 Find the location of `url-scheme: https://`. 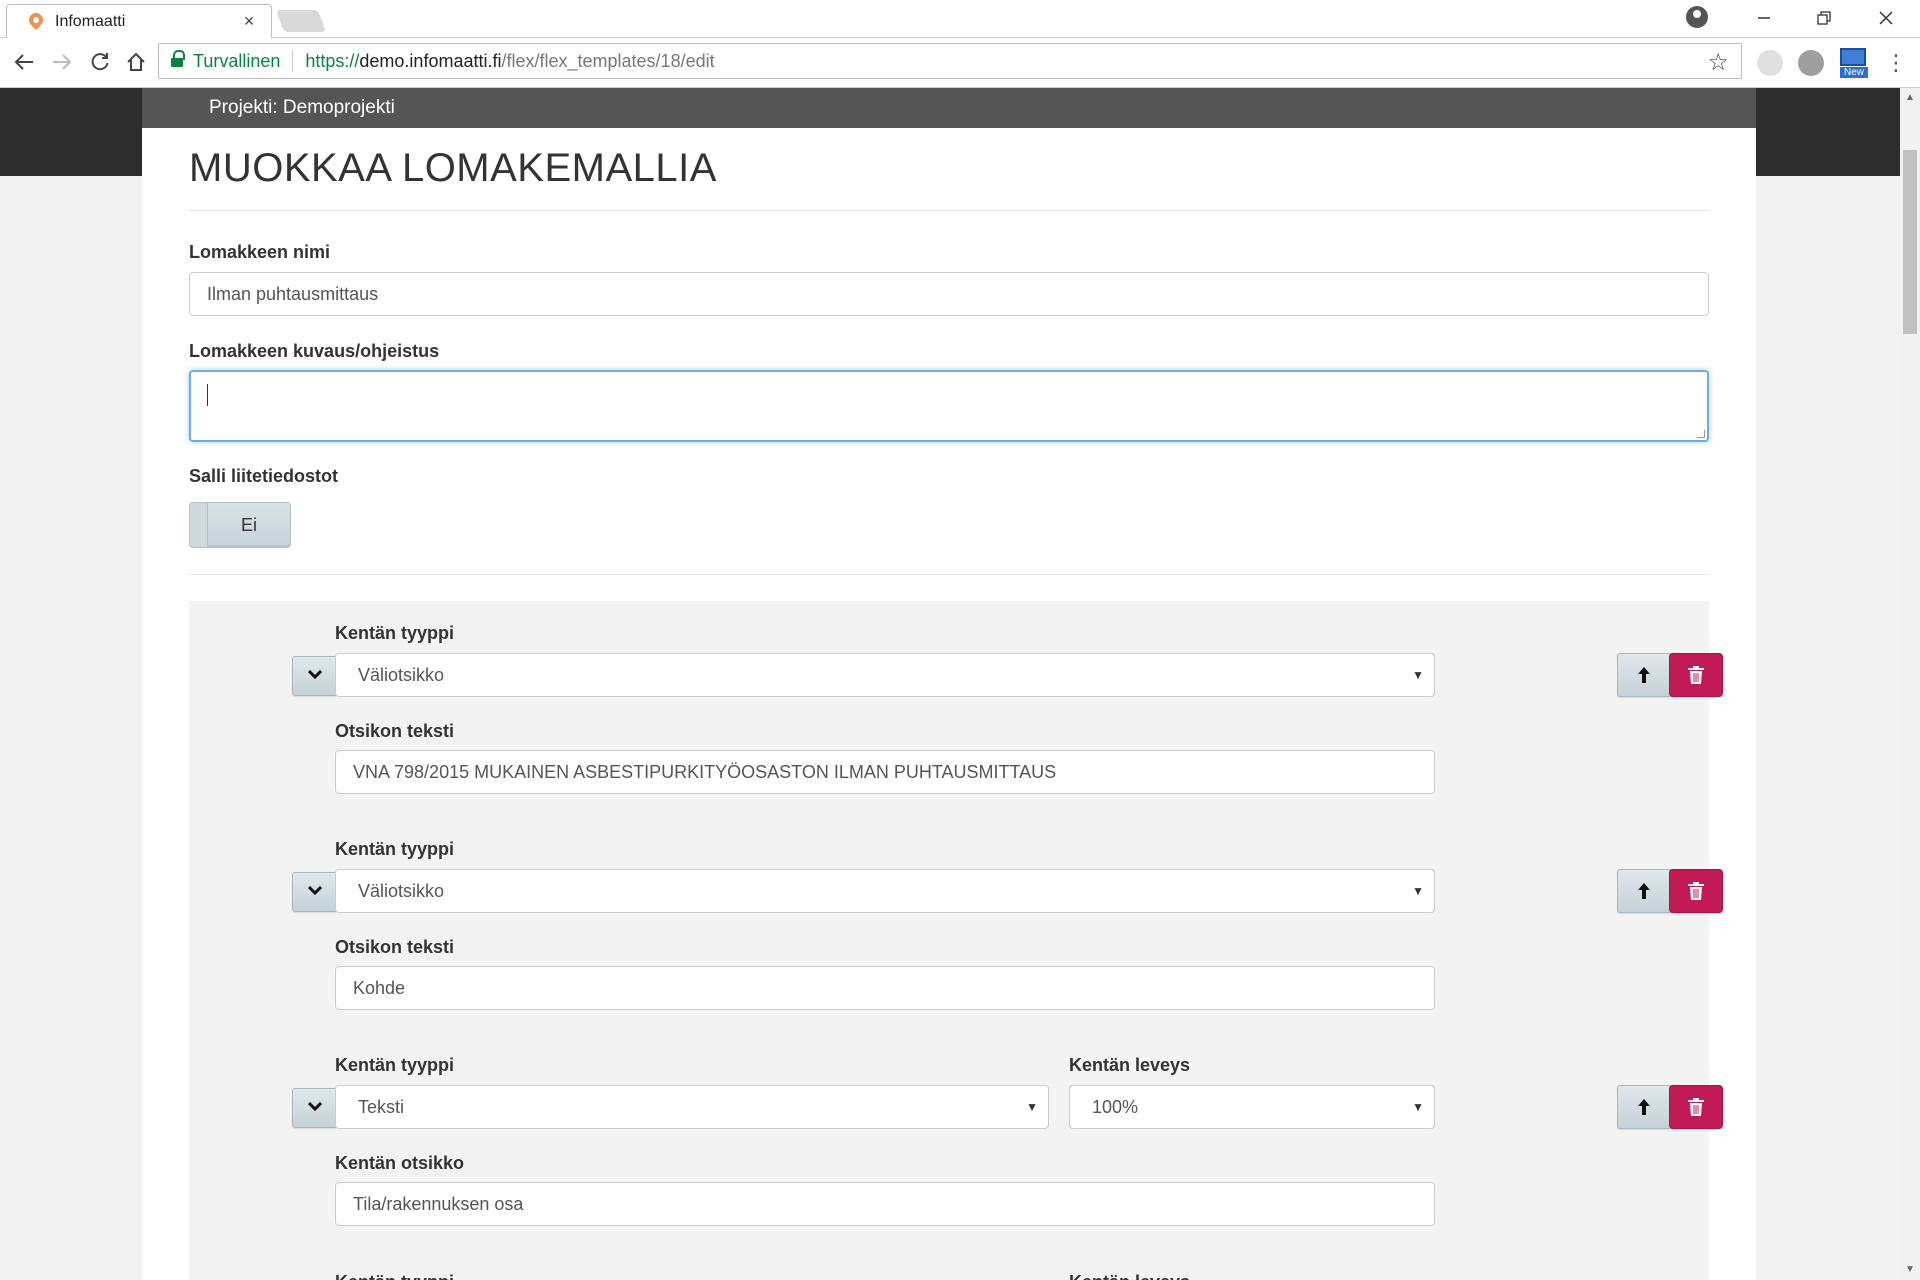

url-scheme: https:// is located at coordinates (332, 60).